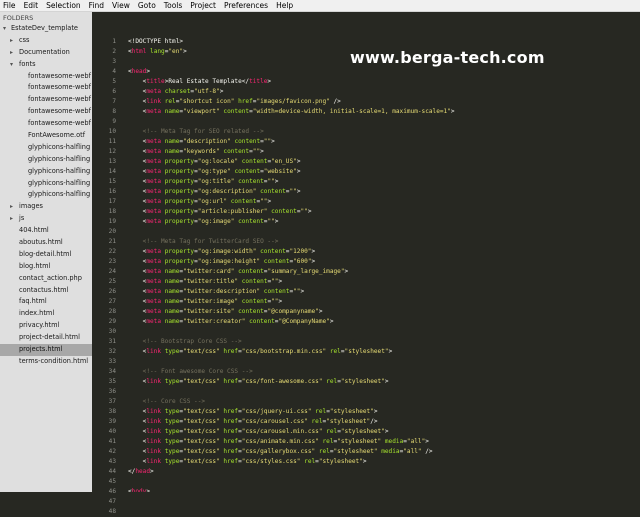 The height and width of the screenshot is (517, 640). What do you see at coordinates (284, 351) in the screenshot?
I see `code-token: "css/bootstrap.min.css"` at bounding box center [284, 351].